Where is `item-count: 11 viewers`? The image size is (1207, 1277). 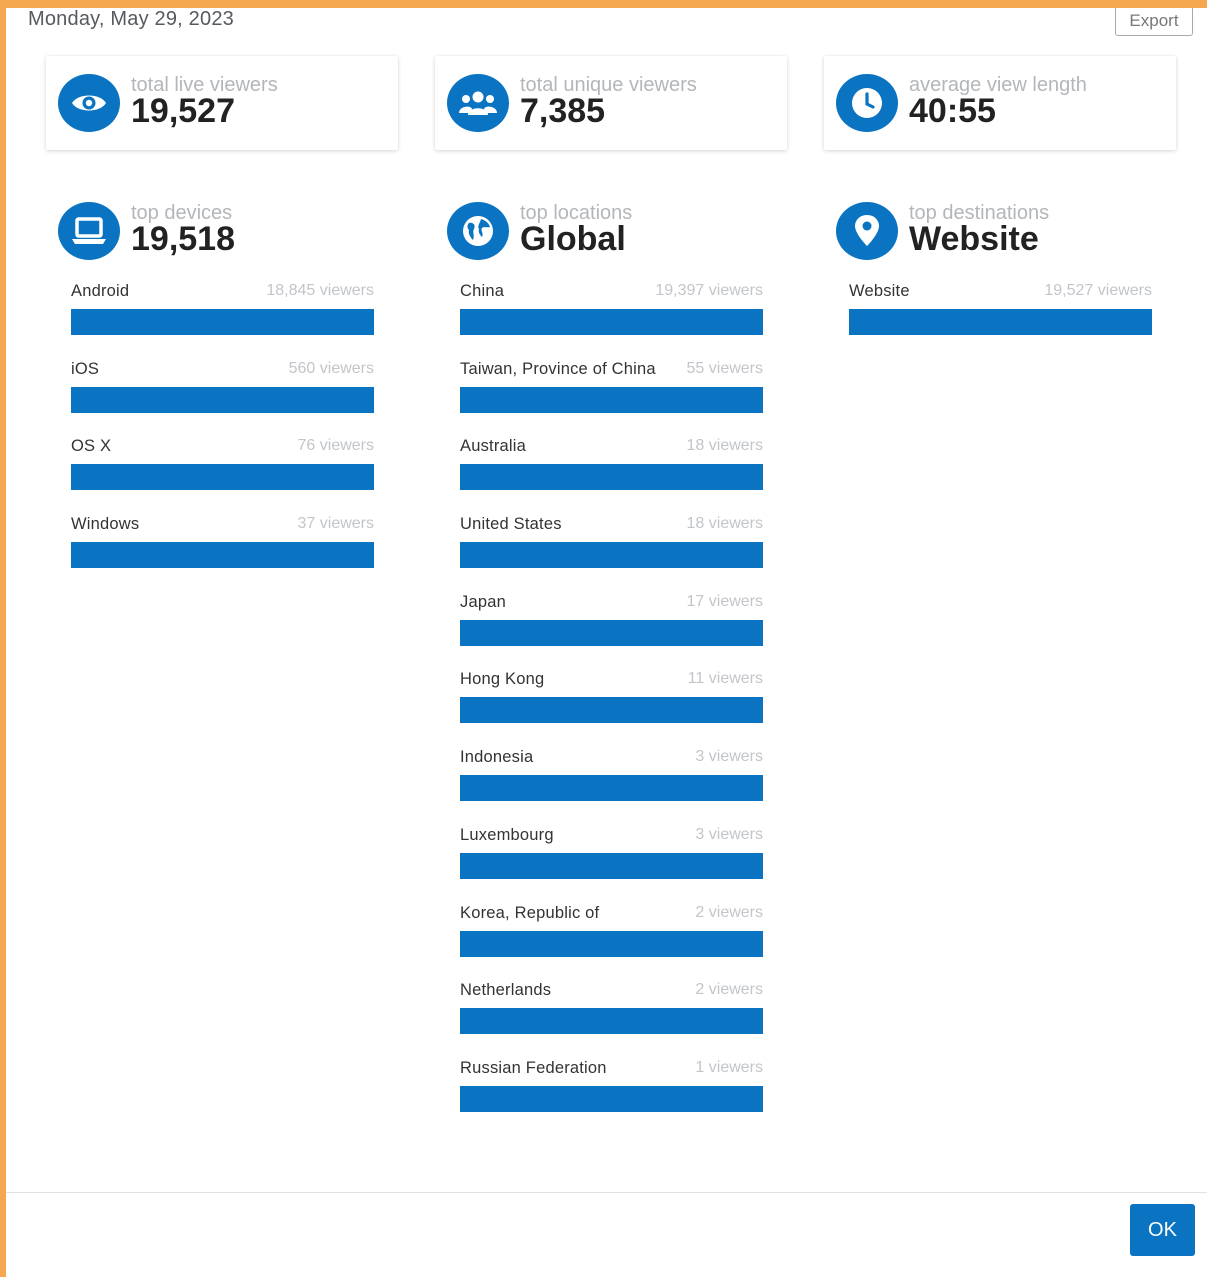 item-count: 11 viewers is located at coordinates (725, 679).